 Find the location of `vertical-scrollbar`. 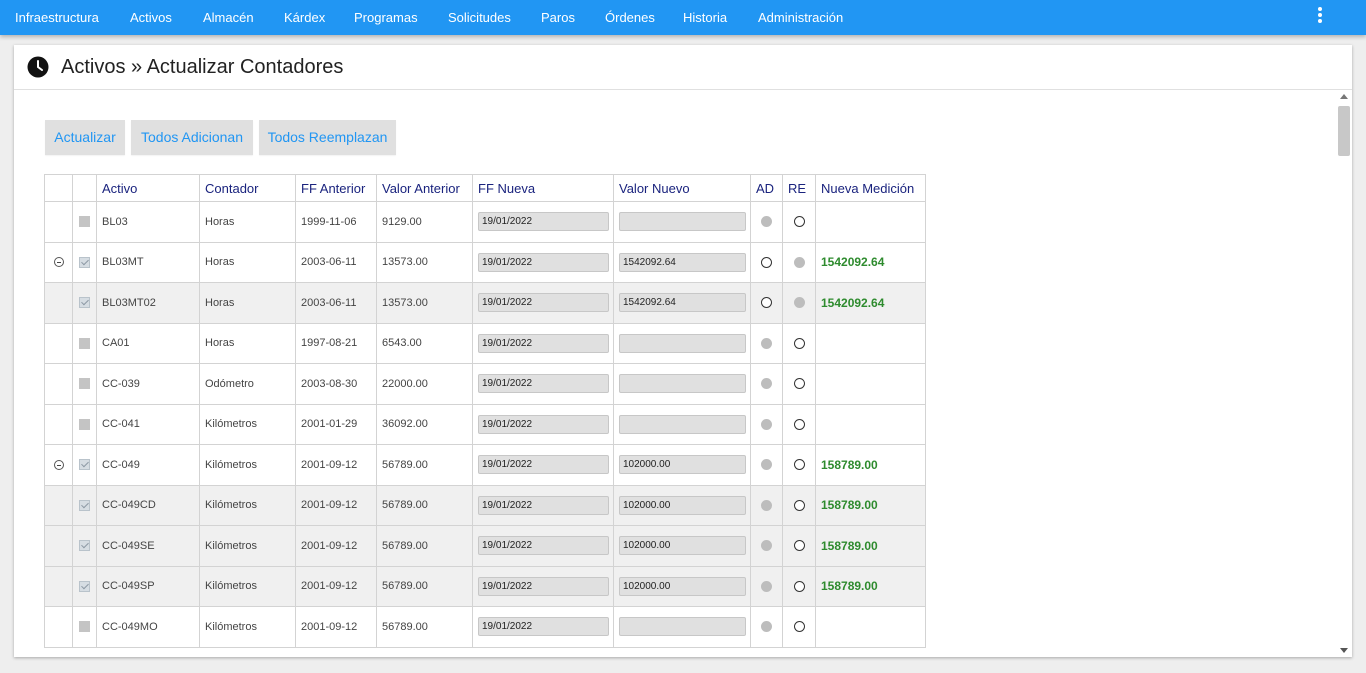

vertical-scrollbar is located at coordinates (1344, 373).